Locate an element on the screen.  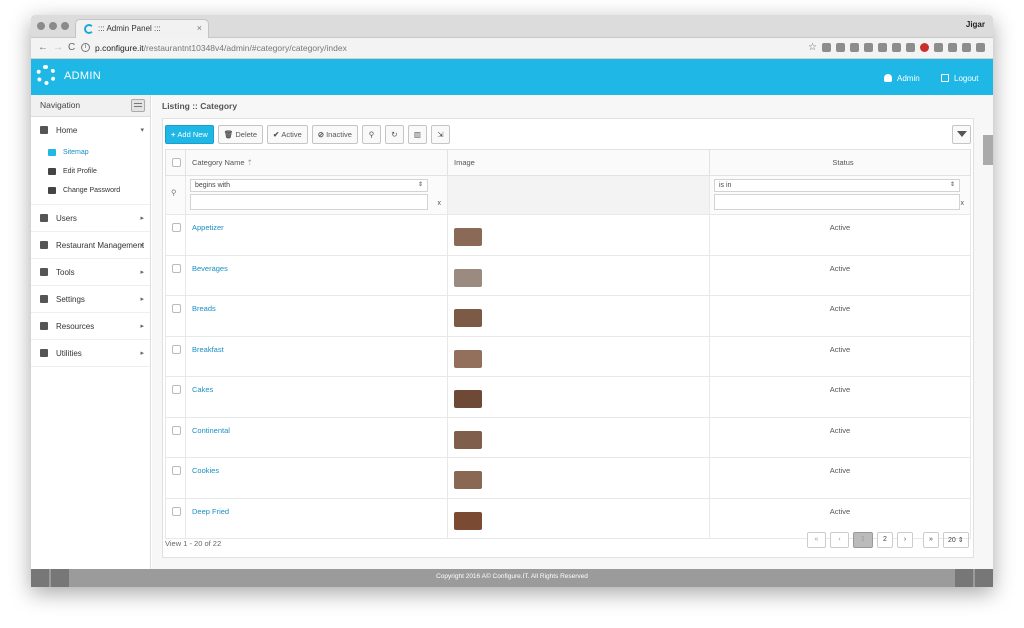
last-page-button: » is located at coordinates (931, 540).